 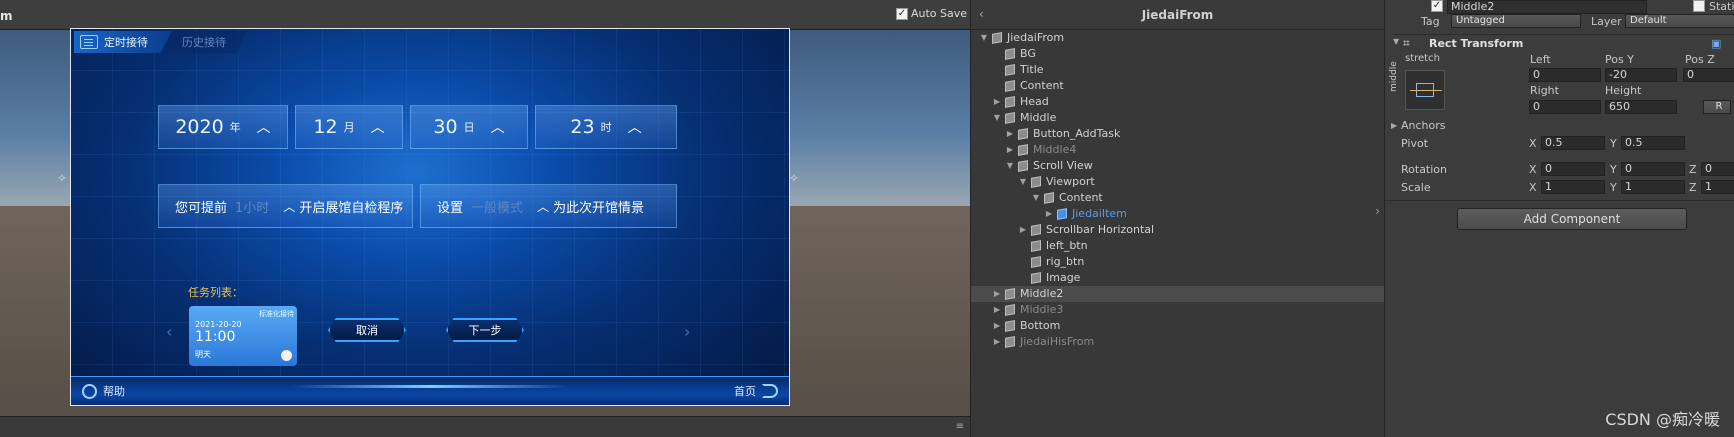 I want to click on object-name-field: Middle2, so click(x=1547, y=7).